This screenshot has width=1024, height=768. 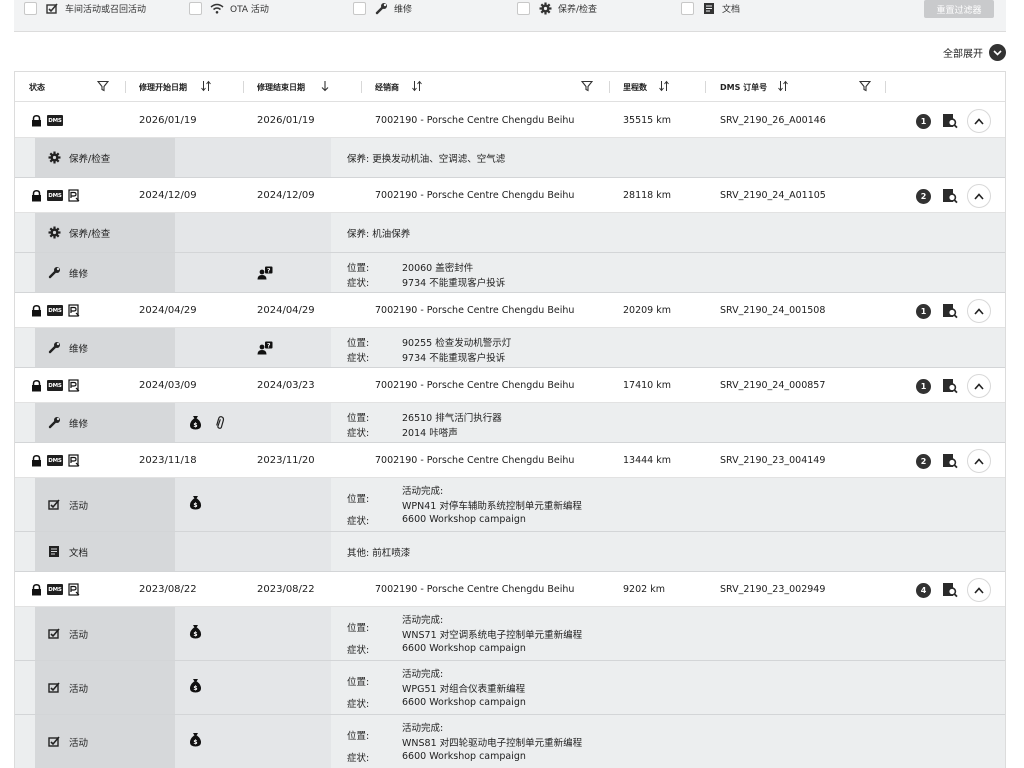 I want to click on document-icon, so click(x=709, y=9).